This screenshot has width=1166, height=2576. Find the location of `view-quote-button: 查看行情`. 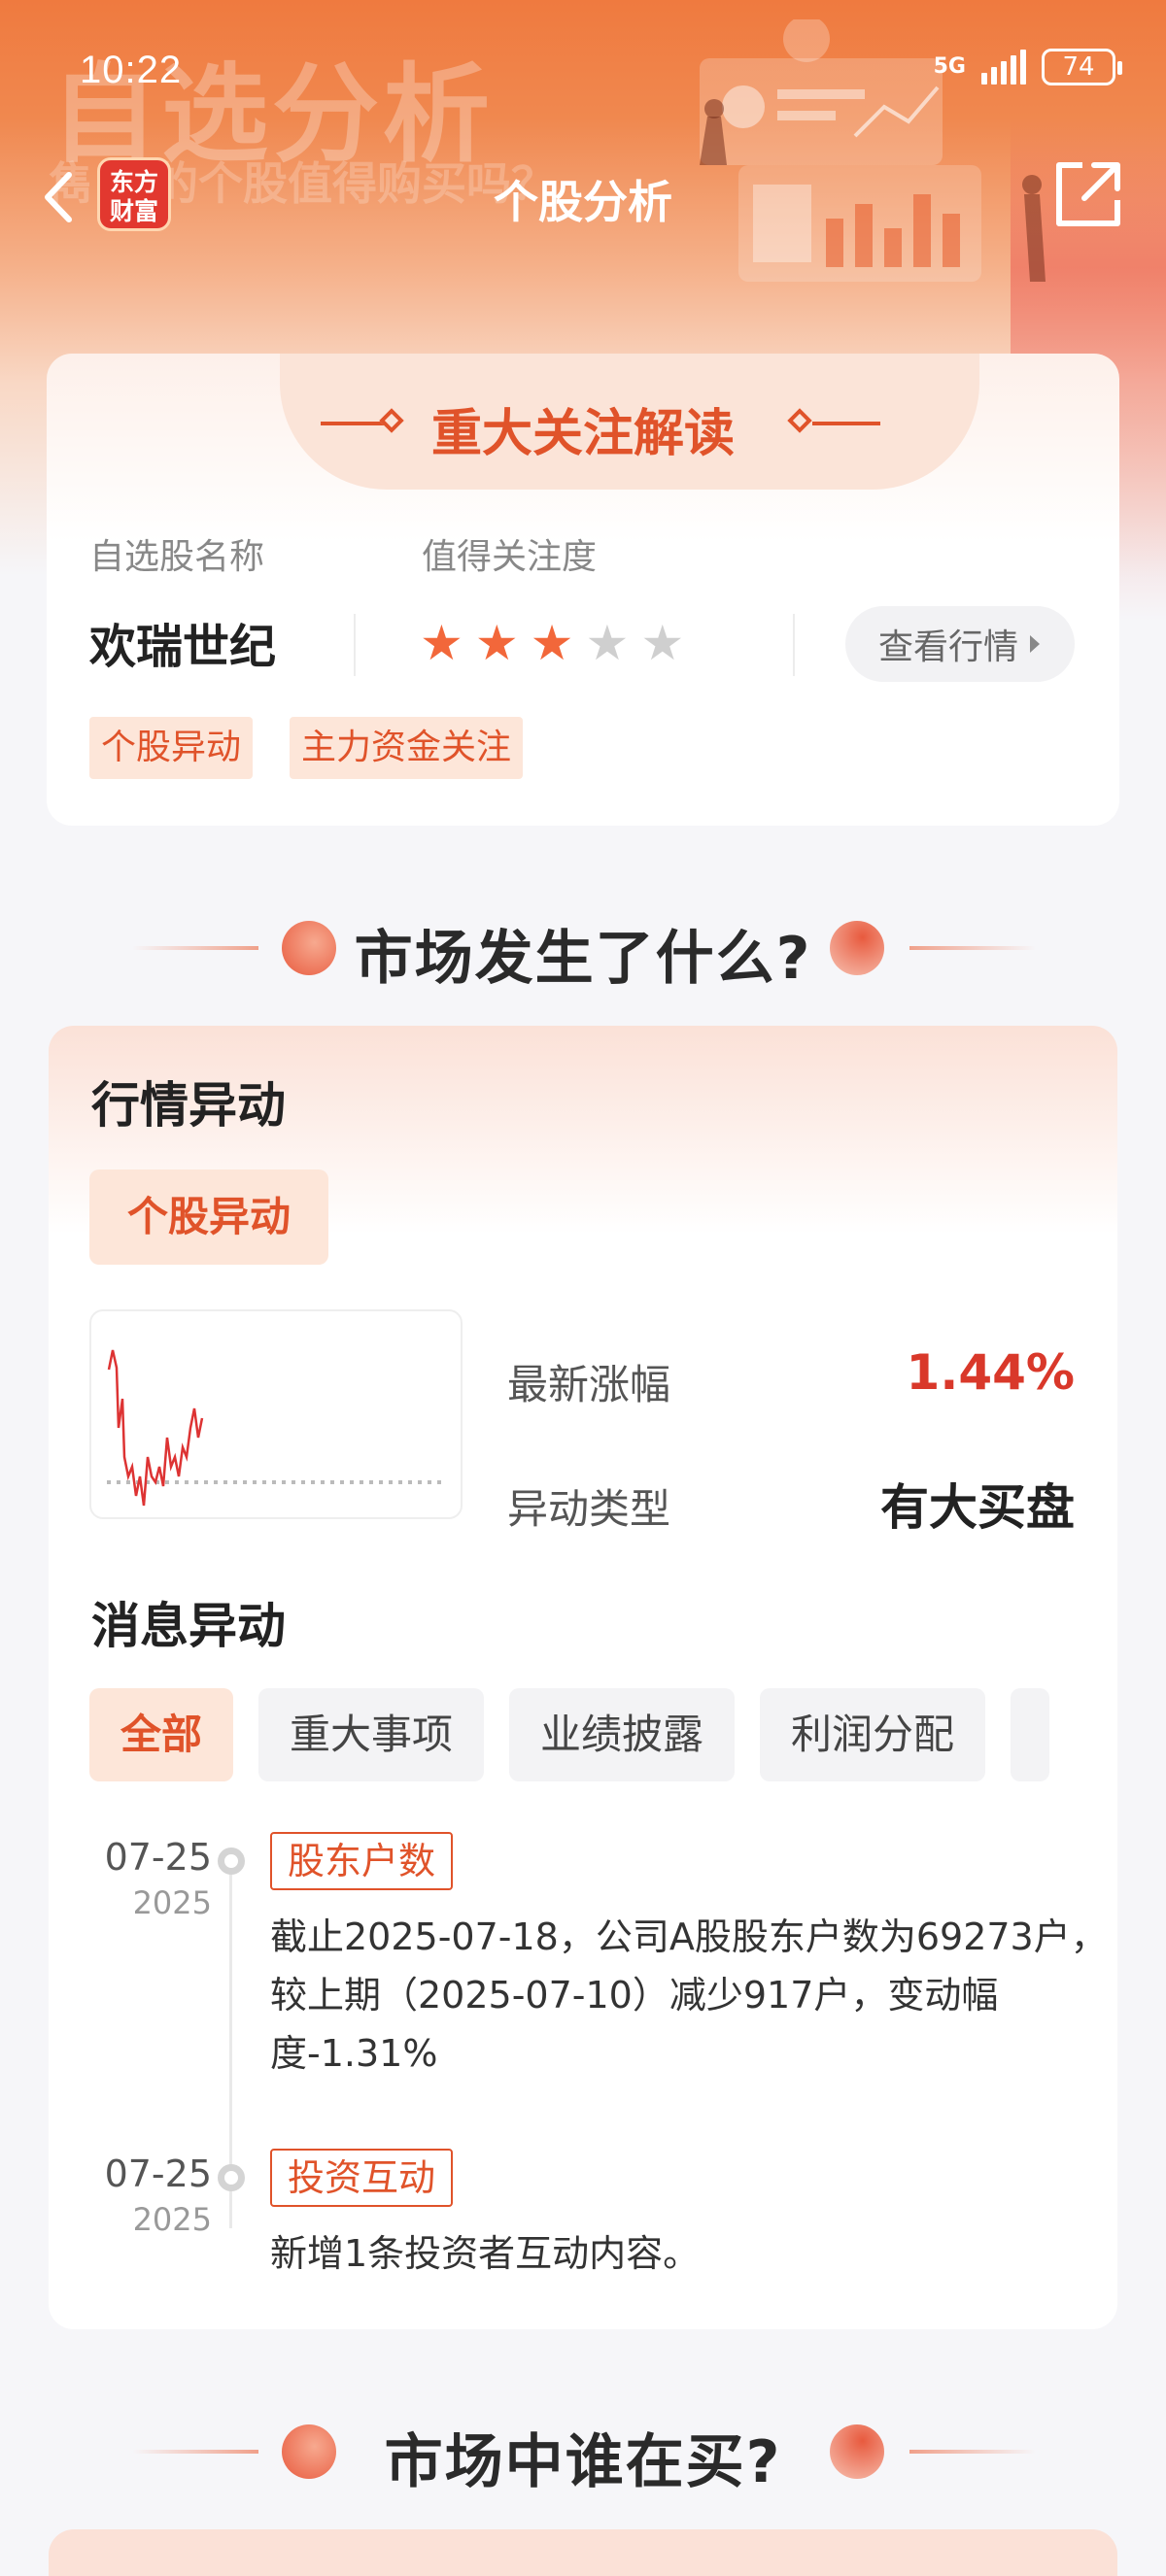

view-quote-button: 查看行情 is located at coordinates (960, 644).